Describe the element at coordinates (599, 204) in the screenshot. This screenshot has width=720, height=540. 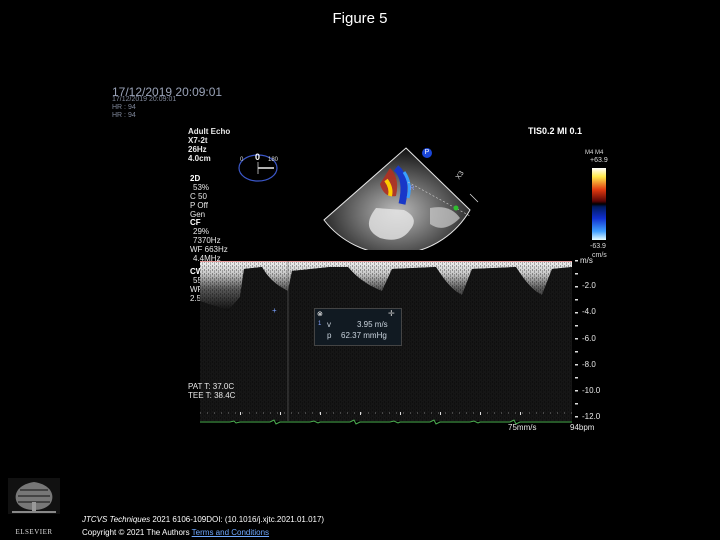
I see `color-scale-bar` at that location.